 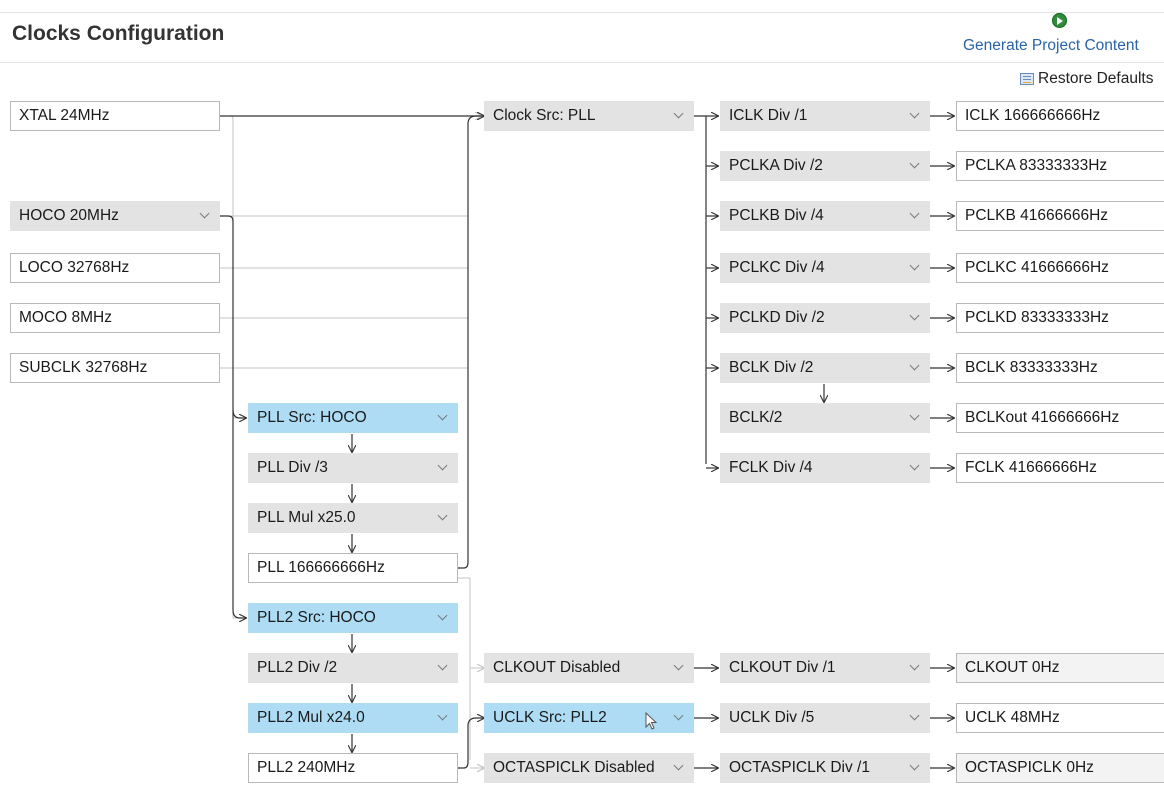 What do you see at coordinates (1060, 368) in the screenshot?
I see `bclk-output-field: BCLK 83333333Hz` at bounding box center [1060, 368].